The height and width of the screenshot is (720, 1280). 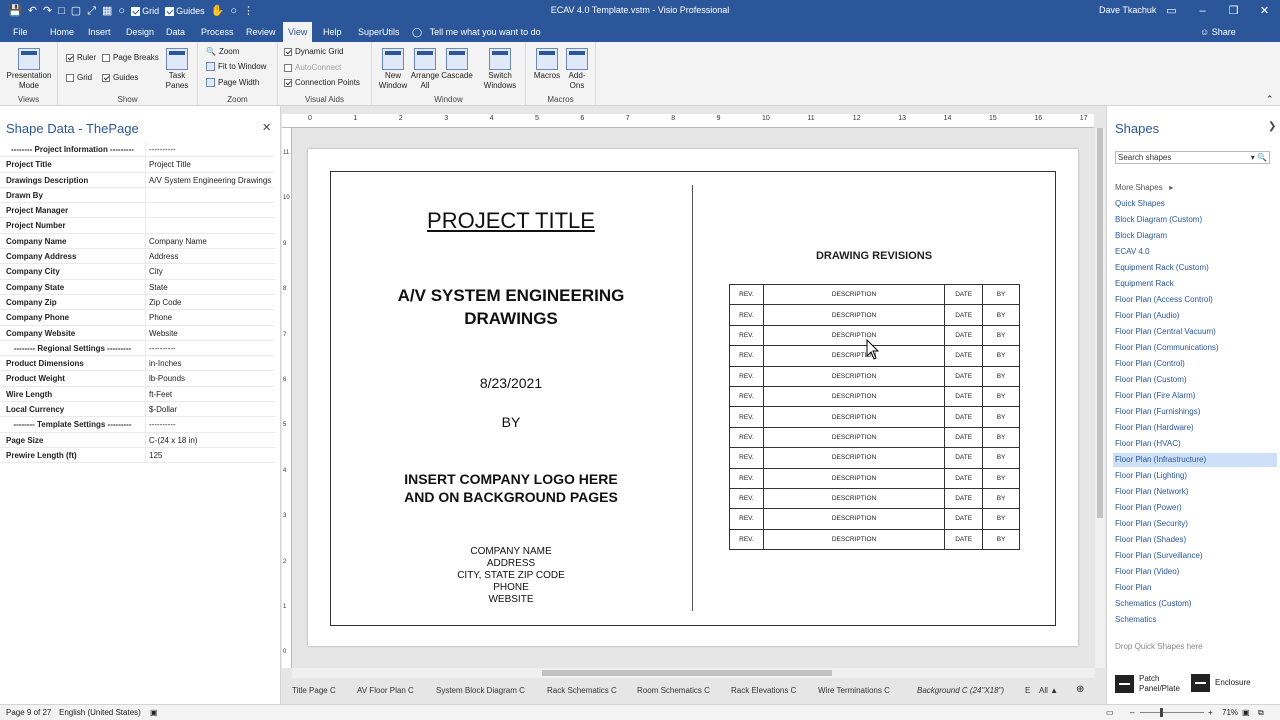 What do you see at coordinates (547, 64) in the screenshot?
I see `macros-button: Macros` at bounding box center [547, 64].